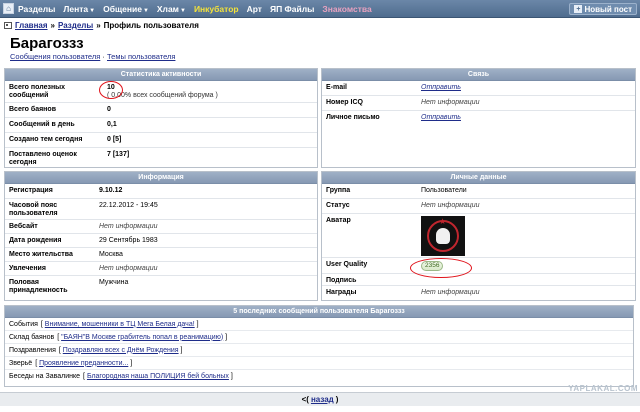  I want to click on post-link: Поздравляю всех с Днём Рождения, so click(121, 350).